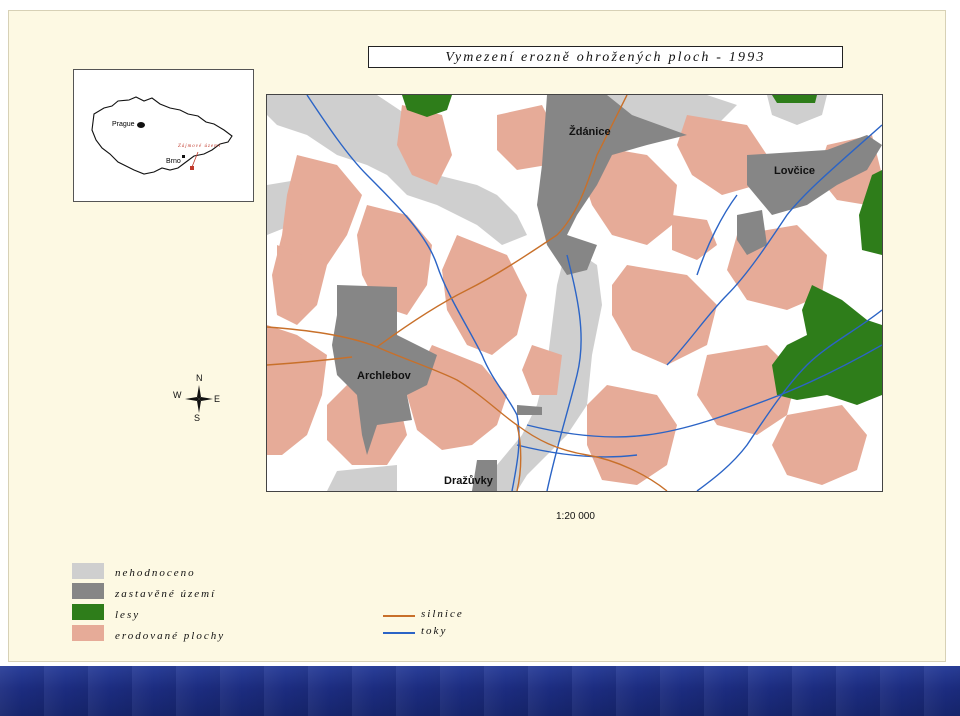 The image size is (960, 716). Describe the element at coordinates (197, 418) in the screenshot. I see `compass-s: S` at that location.